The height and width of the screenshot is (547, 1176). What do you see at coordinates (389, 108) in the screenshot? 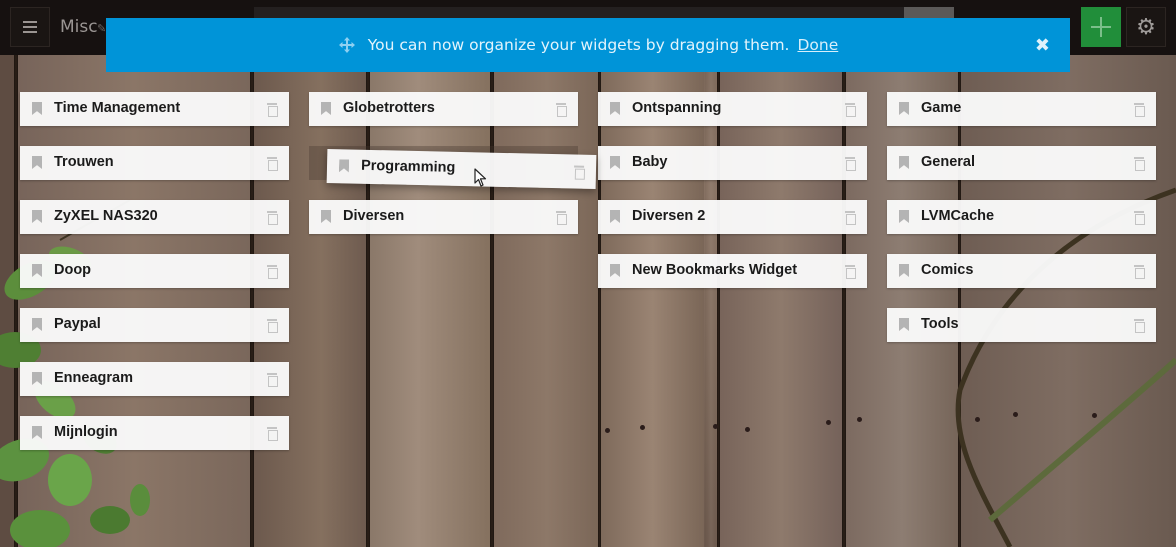
I see `widget-title: Globetrotters` at bounding box center [389, 108].